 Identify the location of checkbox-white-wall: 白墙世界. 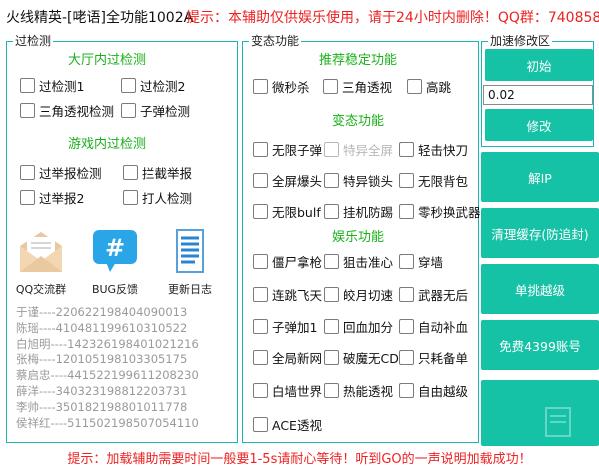
(287, 390).